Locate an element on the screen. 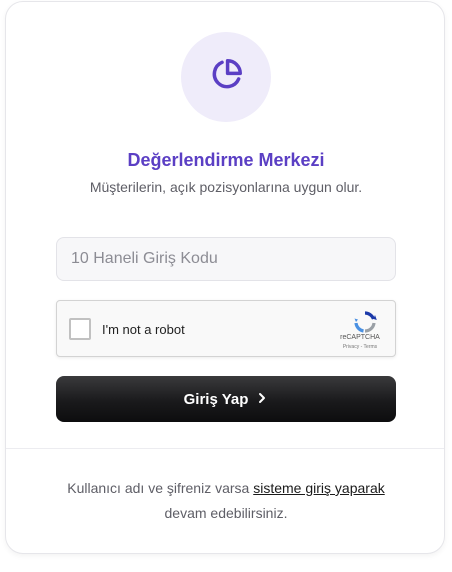 This screenshot has width=452, height=572. chevron-right-icon is located at coordinates (262, 399).